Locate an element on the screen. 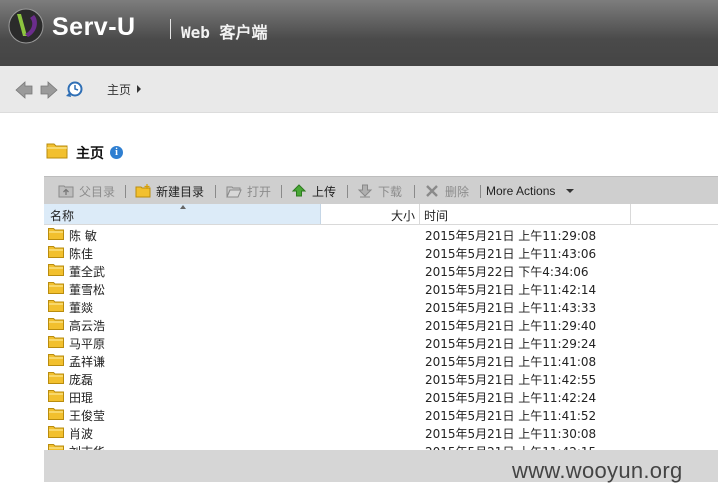  column-header-row: 名称 大小 时间 is located at coordinates (381, 214).